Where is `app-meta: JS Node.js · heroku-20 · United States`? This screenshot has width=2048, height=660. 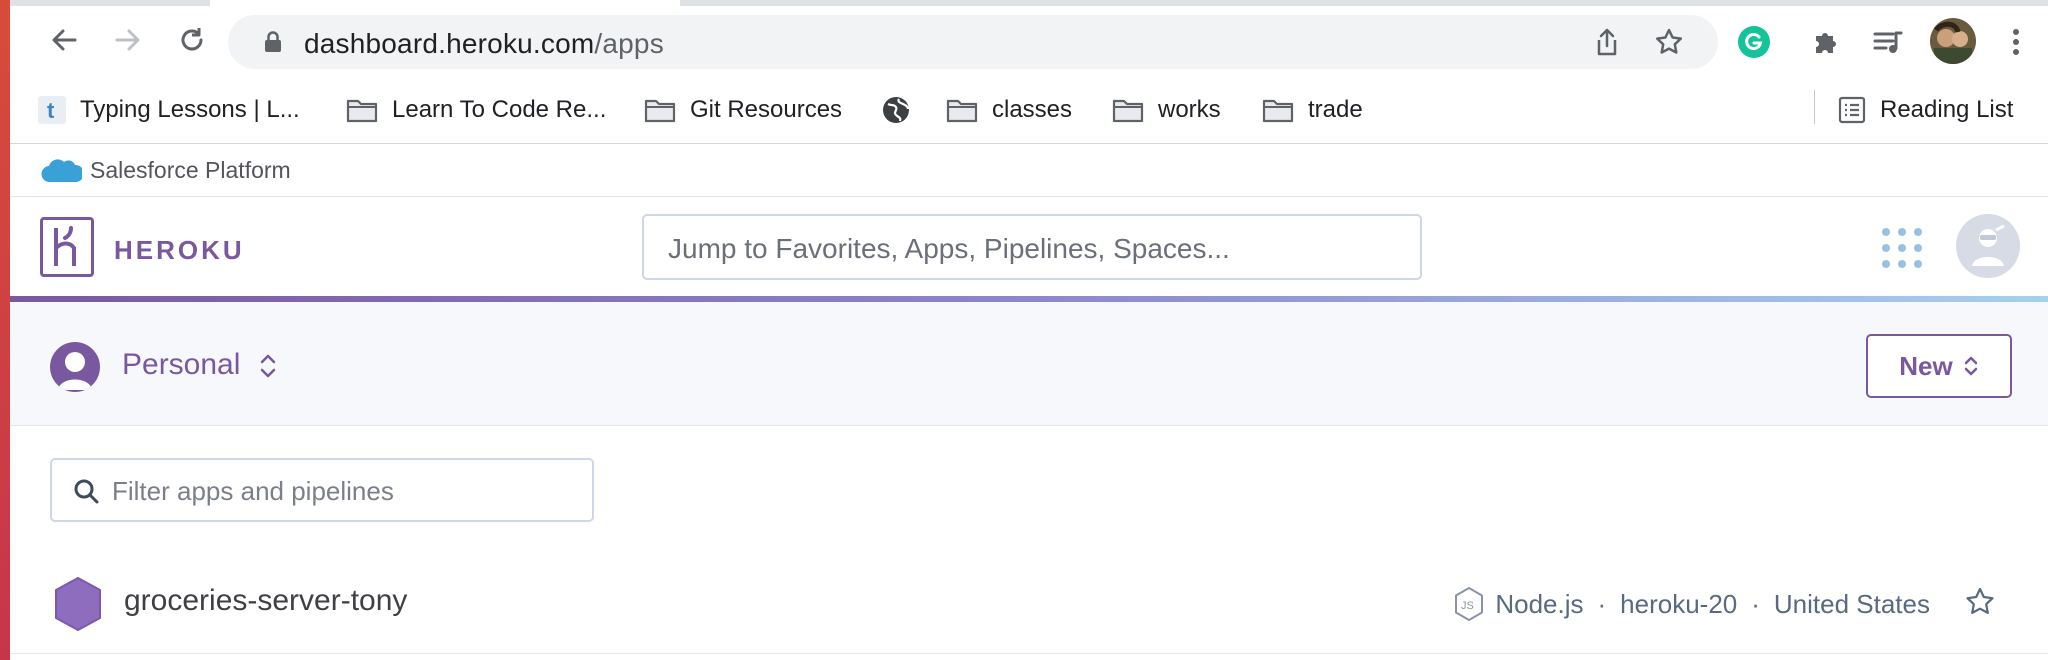 app-meta: JS Node.js · heroku-20 · United States is located at coordinates (1691, 604).